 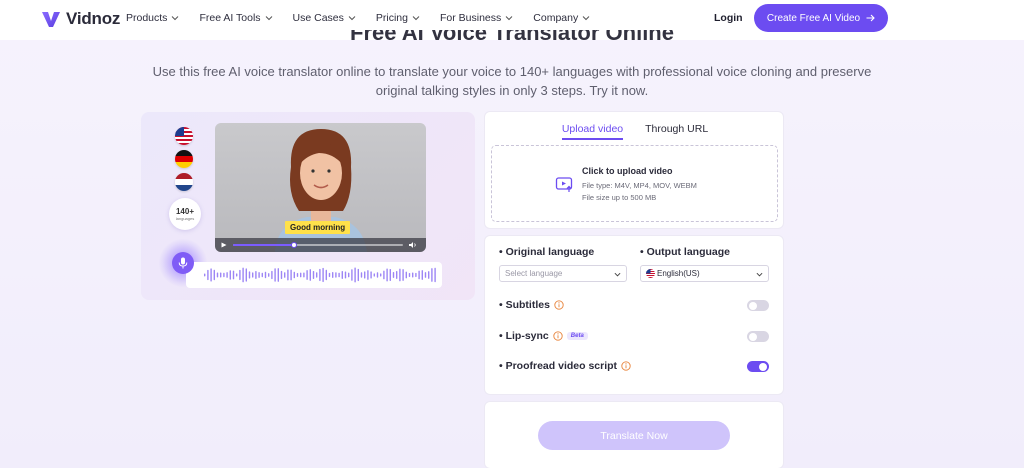 I want to click on proofread-toggle, so click(x=758, y=366).